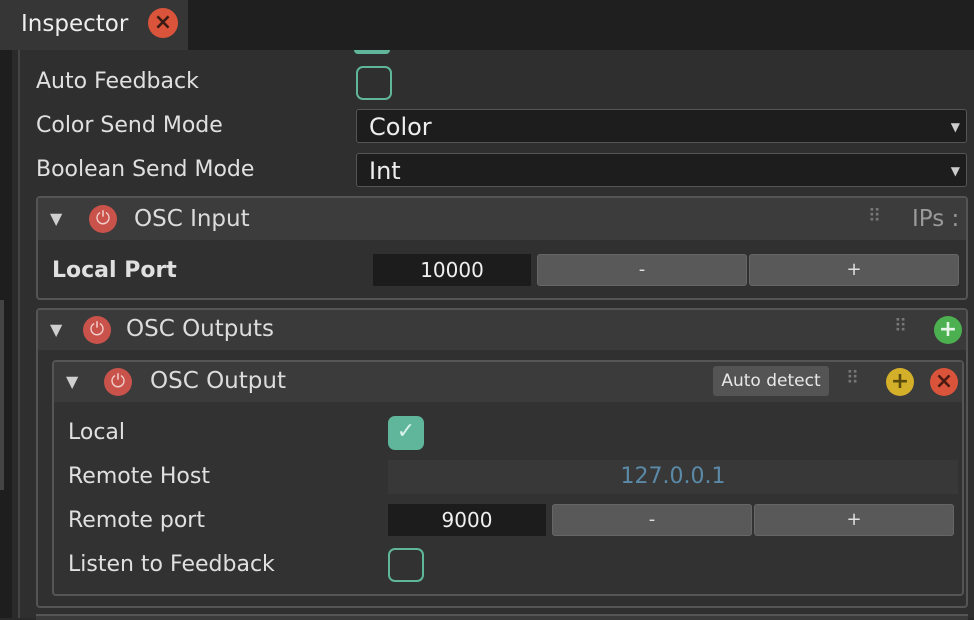 The height and width of the screenshot is (620, 974). Describe the element at coordinates (508, 382) in the screenshot. I see `osc-output-header: ▼ ⏻ OSC Output Auto detect ⠿ + ×` at that location.